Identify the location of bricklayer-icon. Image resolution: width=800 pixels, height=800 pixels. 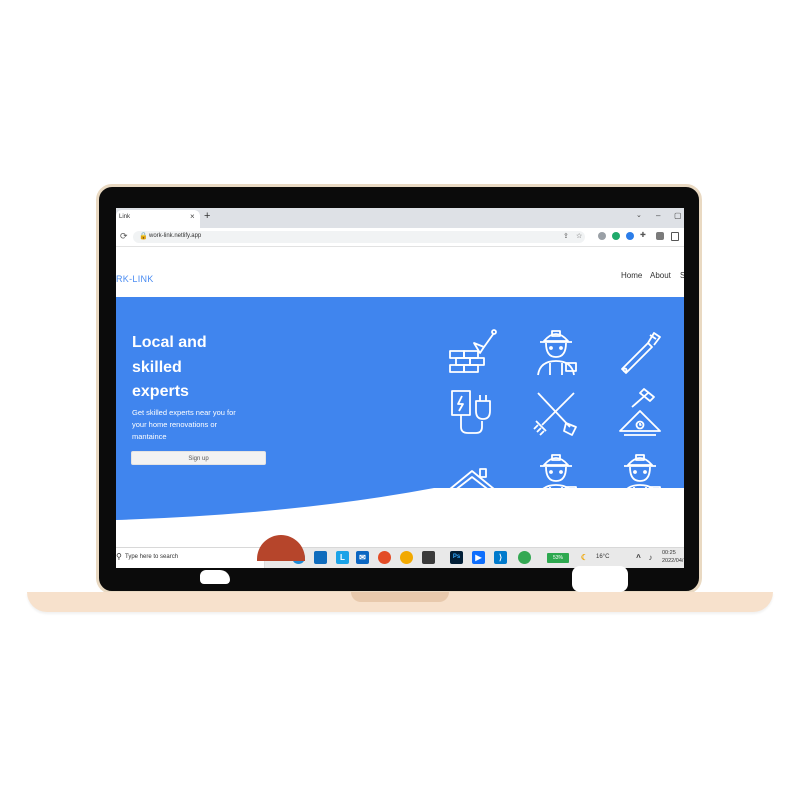
(473, 351).